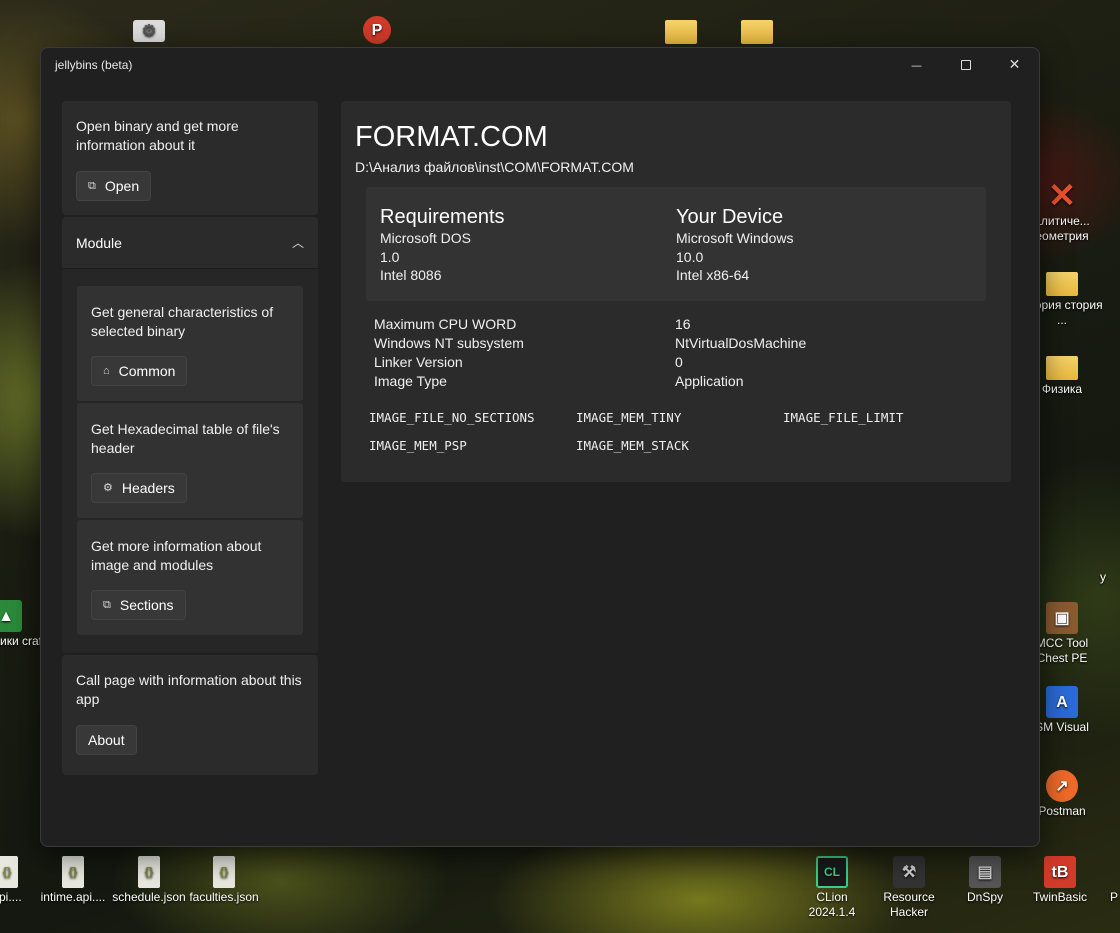 This screenshot has width=1120, height=933. I want to click on chevron-up-icon: ︿, so click(298, 242).